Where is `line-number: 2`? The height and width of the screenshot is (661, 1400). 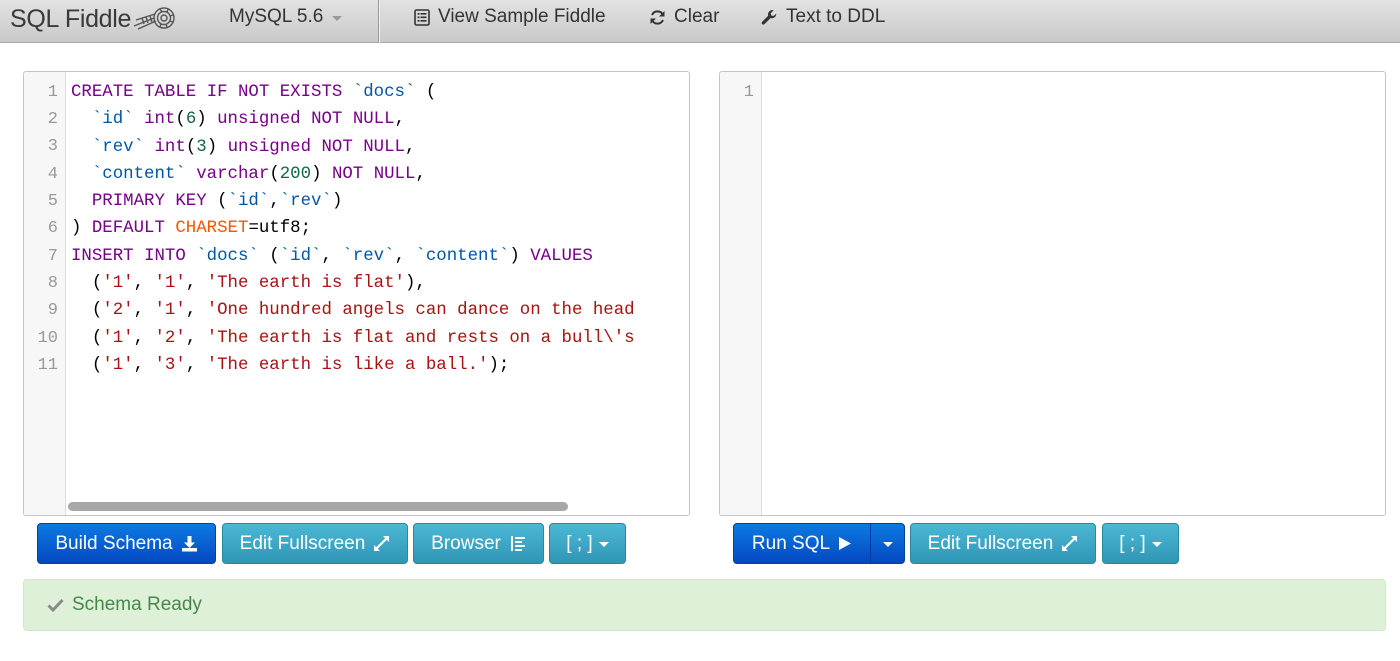
line-number: 2 is located at coordinates (52, 119).